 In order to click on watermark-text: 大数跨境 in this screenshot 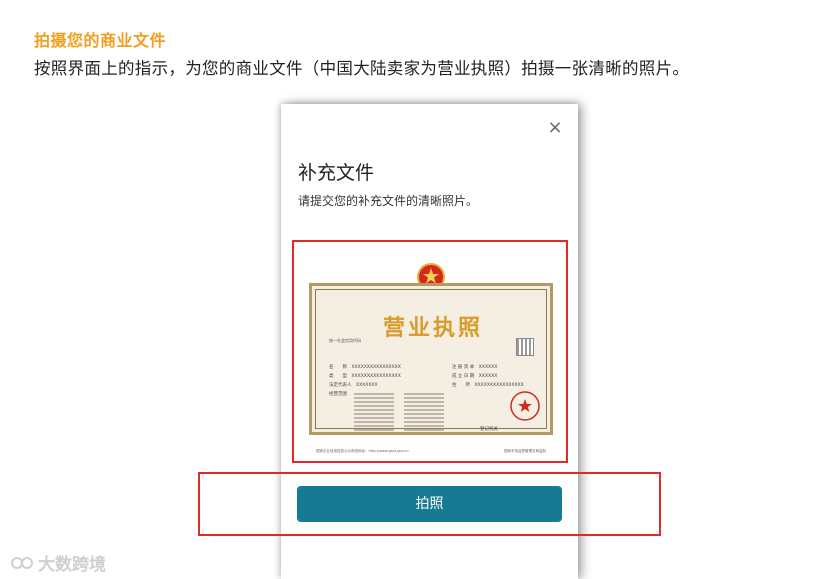, I will do `click(72, 565)`.